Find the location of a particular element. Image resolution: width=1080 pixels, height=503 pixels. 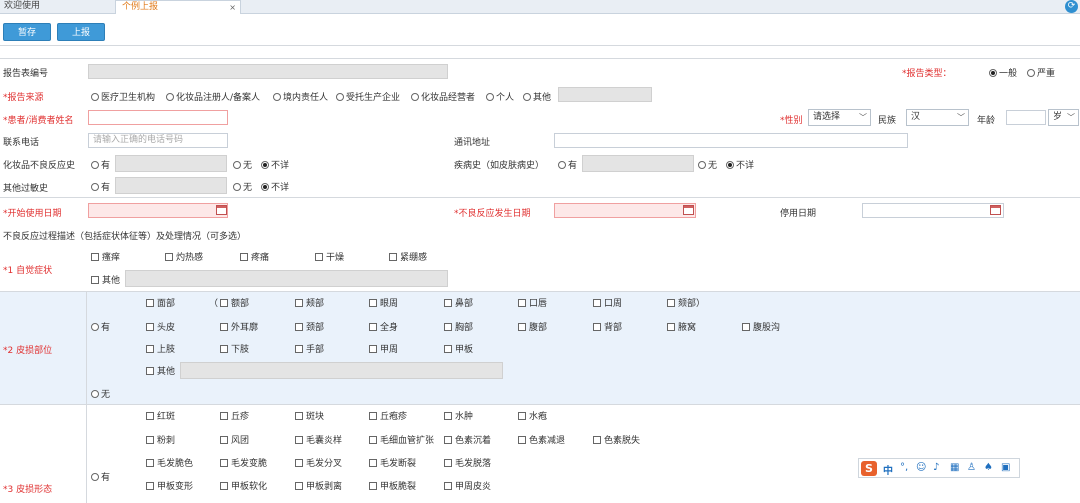

sec2-option: 甲周 is located at coordinates (383, 348).